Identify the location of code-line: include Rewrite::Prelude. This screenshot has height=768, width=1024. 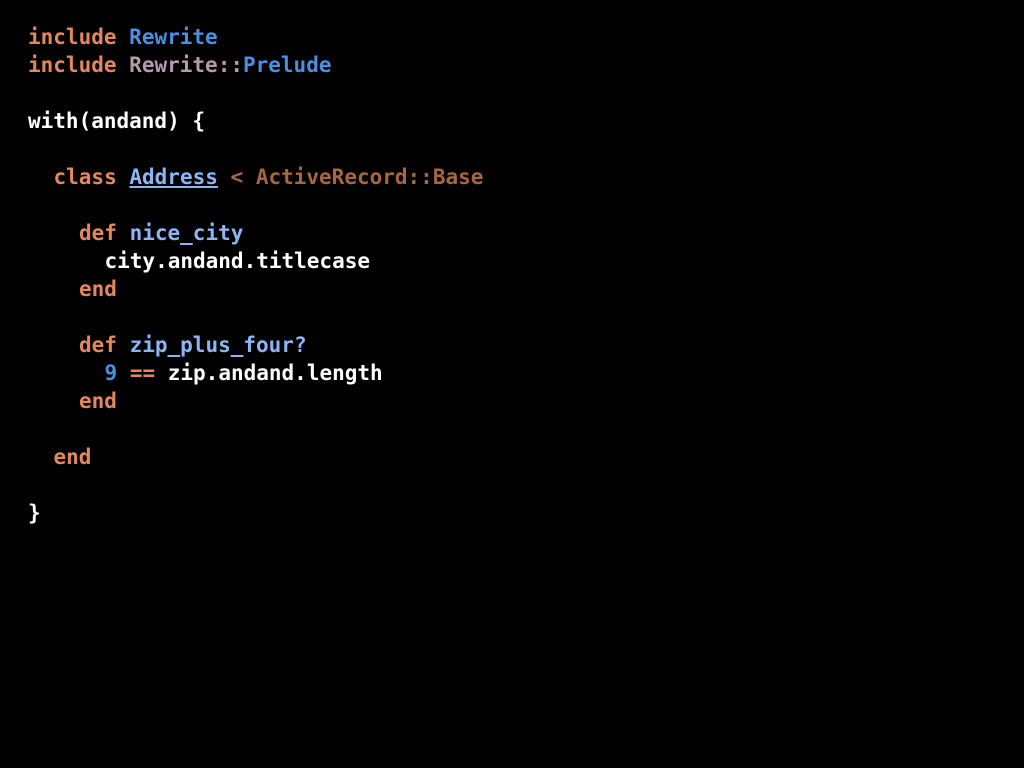
(518, 65).